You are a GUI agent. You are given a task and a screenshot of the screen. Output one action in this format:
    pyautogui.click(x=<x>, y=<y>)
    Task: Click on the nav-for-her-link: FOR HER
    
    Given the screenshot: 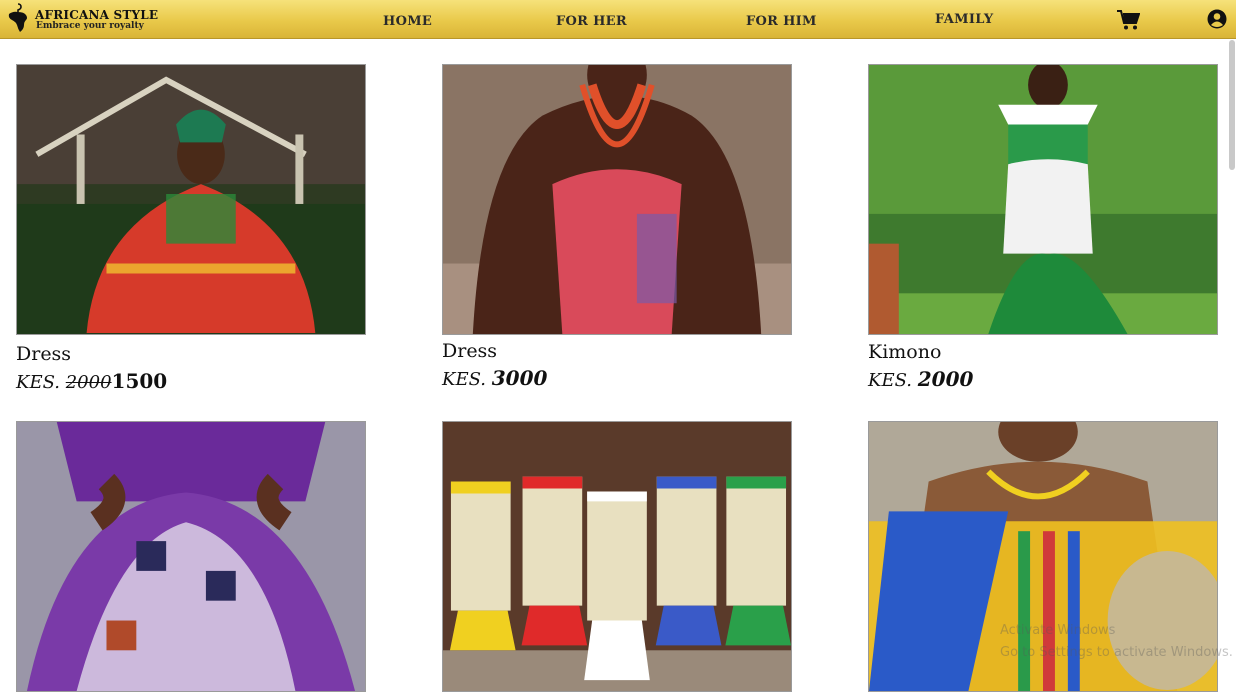 What is the action you would take?
    pyautogui.click(x=591, y=21)
    